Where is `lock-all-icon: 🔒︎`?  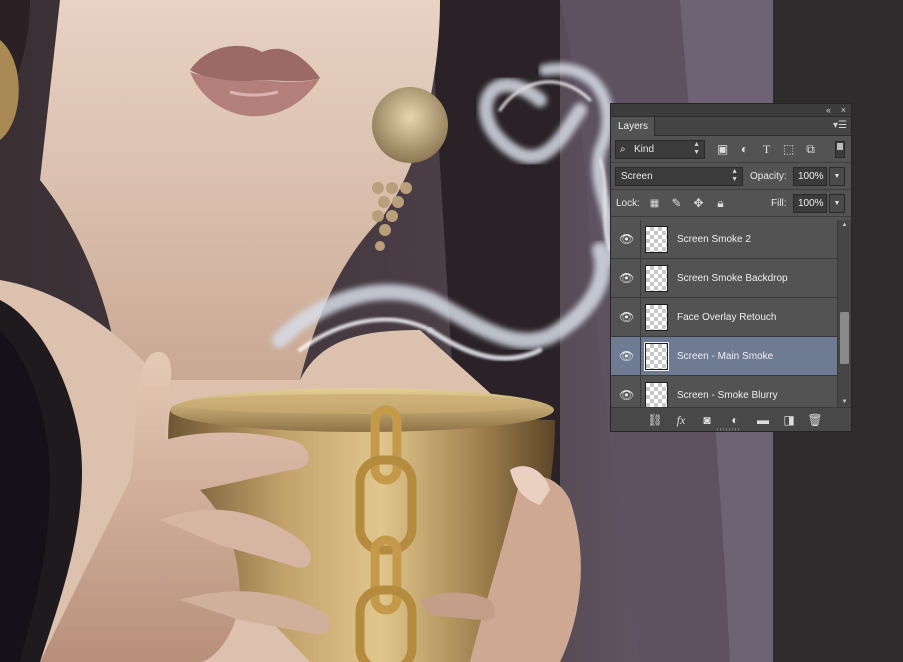 lock-all-icon: 🔒︎ is located at coordinates (720, 203).